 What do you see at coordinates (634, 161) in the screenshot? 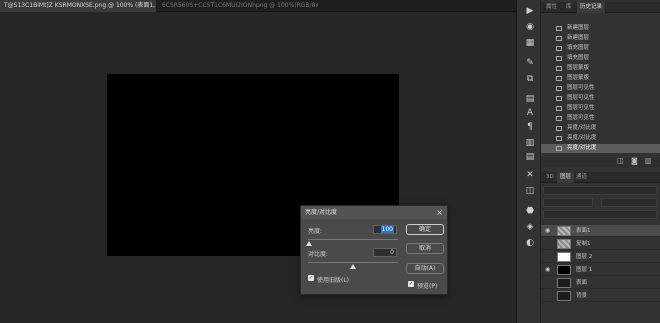
I see `camera-icon: ◙` at bounding box center [634, 161].